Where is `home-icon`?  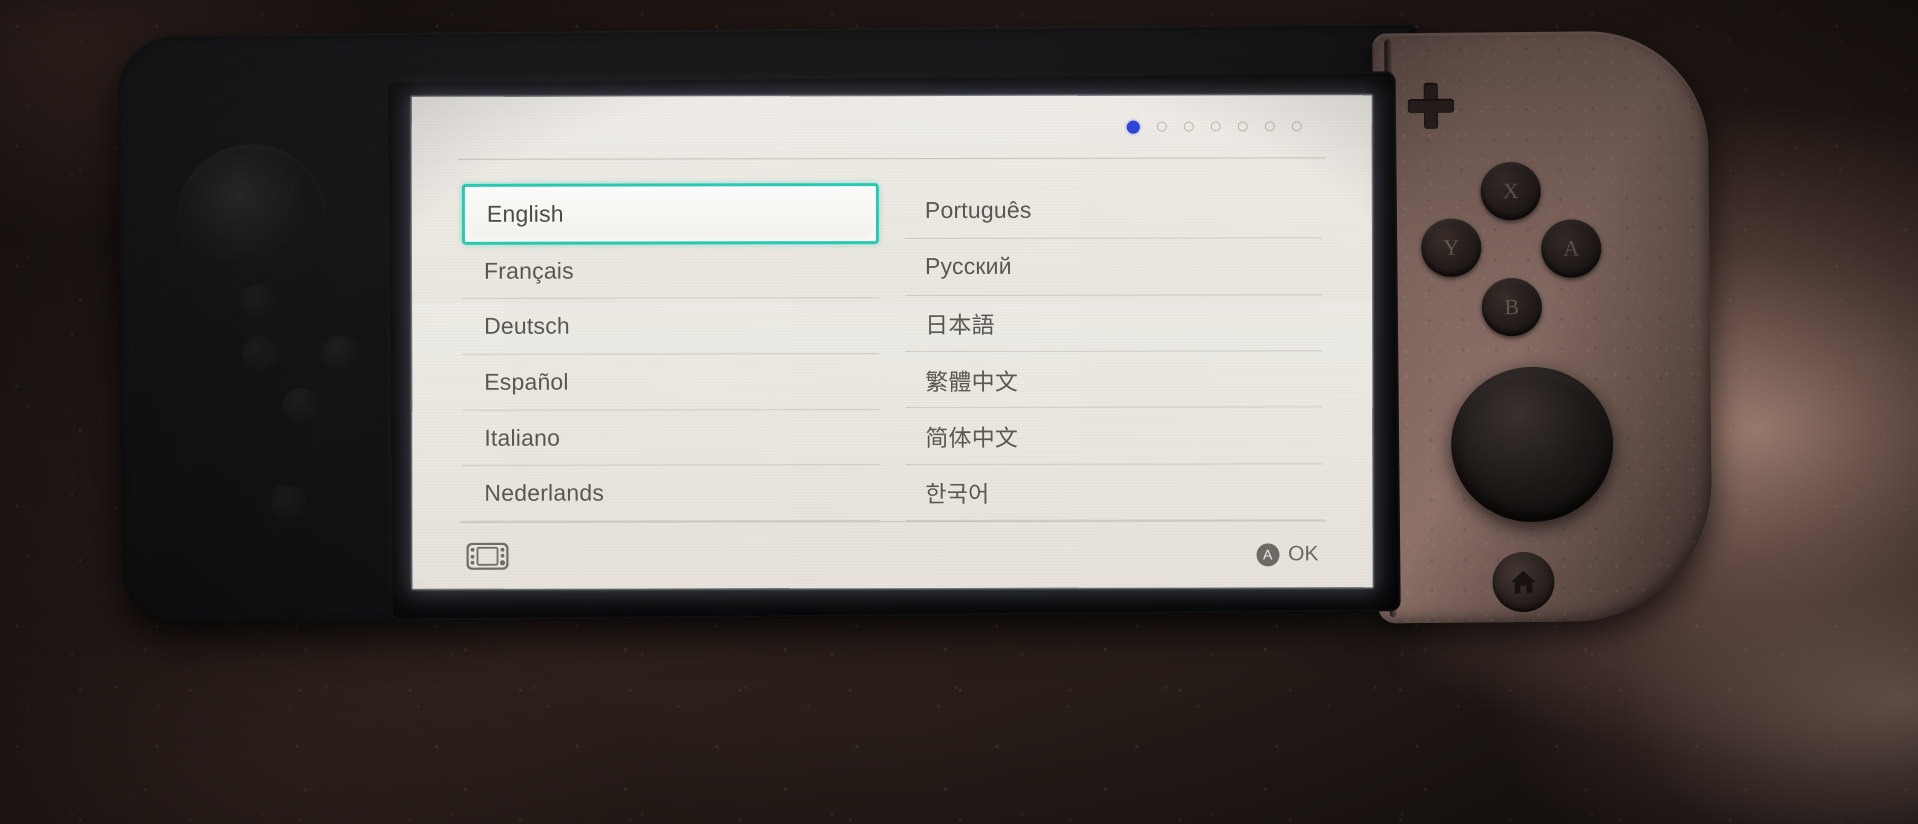
home-icon is located at coordinates (1523, 582).